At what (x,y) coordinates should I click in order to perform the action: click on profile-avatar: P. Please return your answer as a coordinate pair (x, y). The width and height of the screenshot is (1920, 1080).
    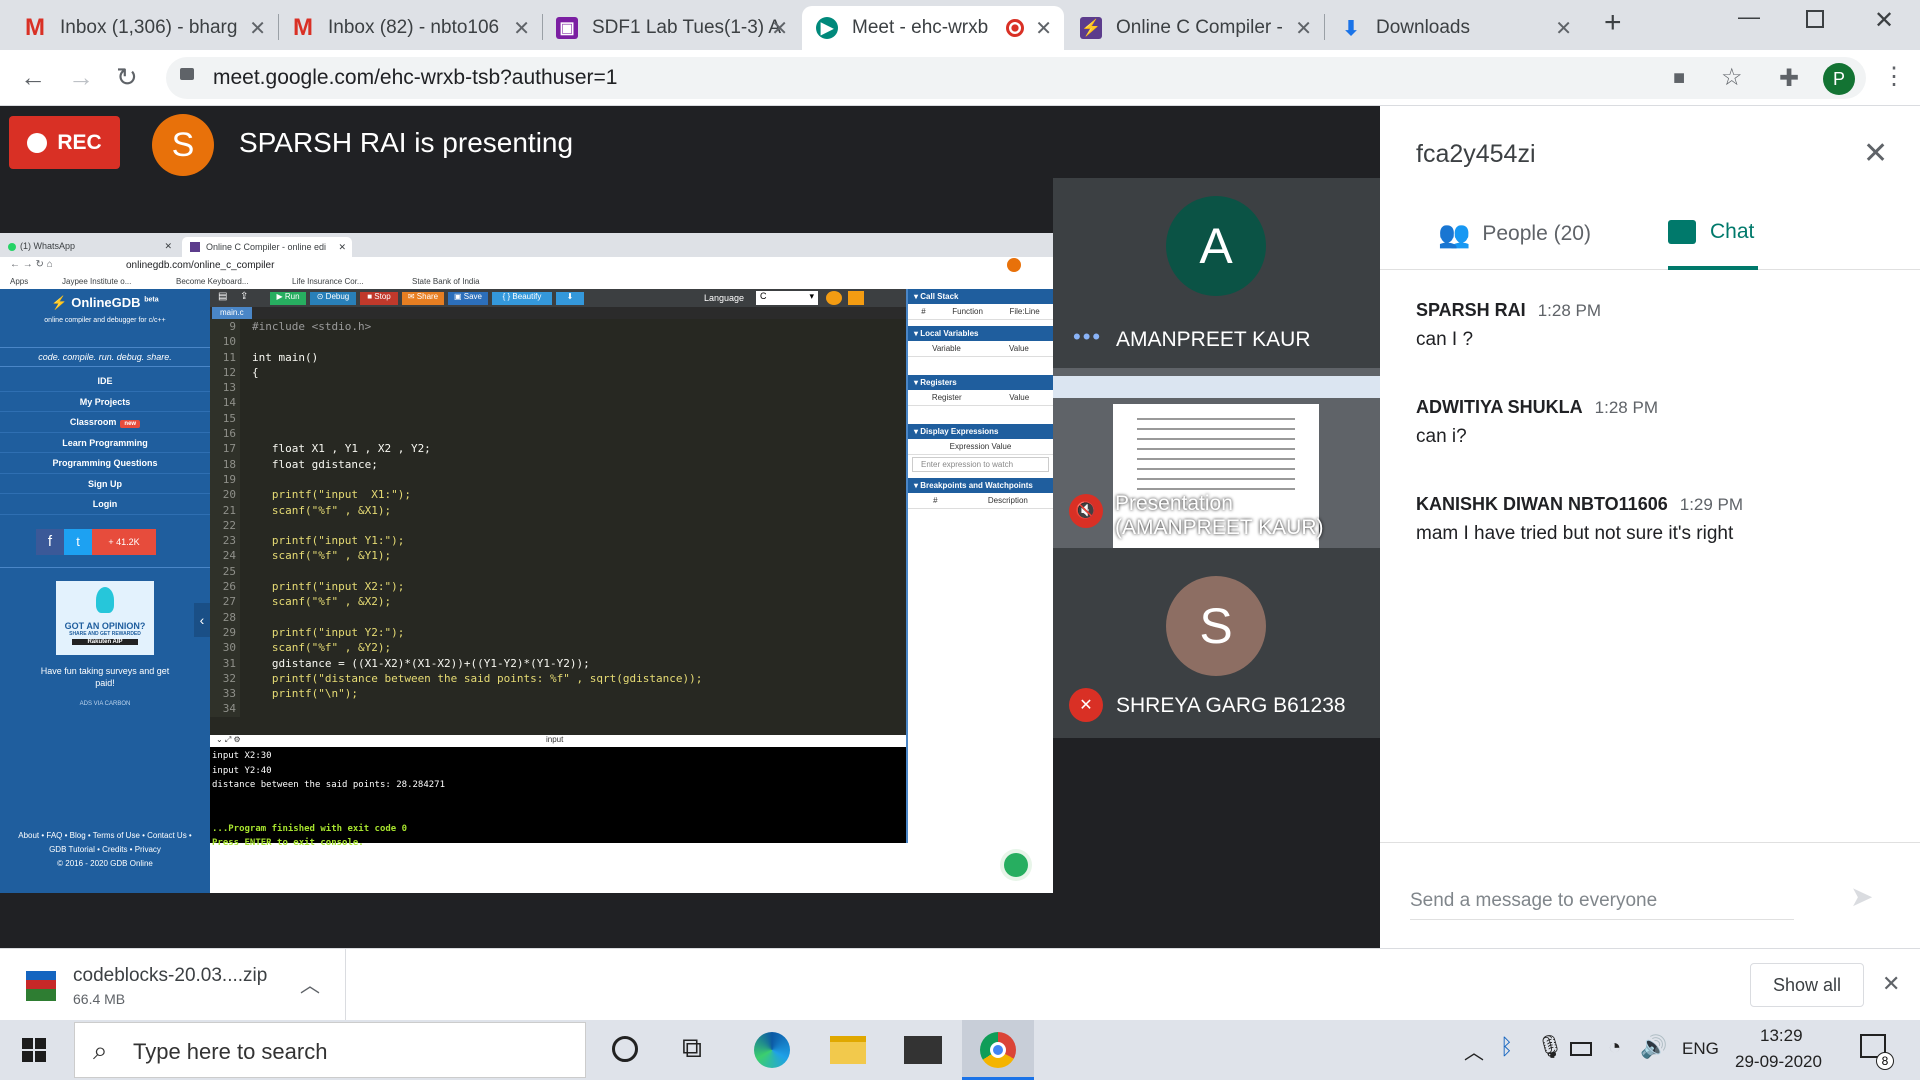
    Looking at the image, I should click on (1839, 79).